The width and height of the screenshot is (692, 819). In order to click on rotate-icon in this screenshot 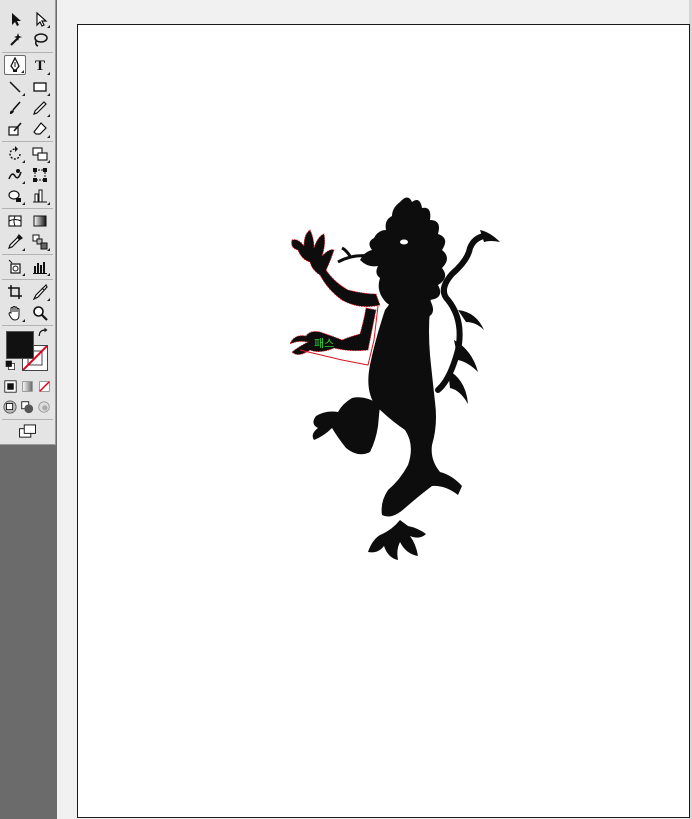, I will do `click(15, 153)`.